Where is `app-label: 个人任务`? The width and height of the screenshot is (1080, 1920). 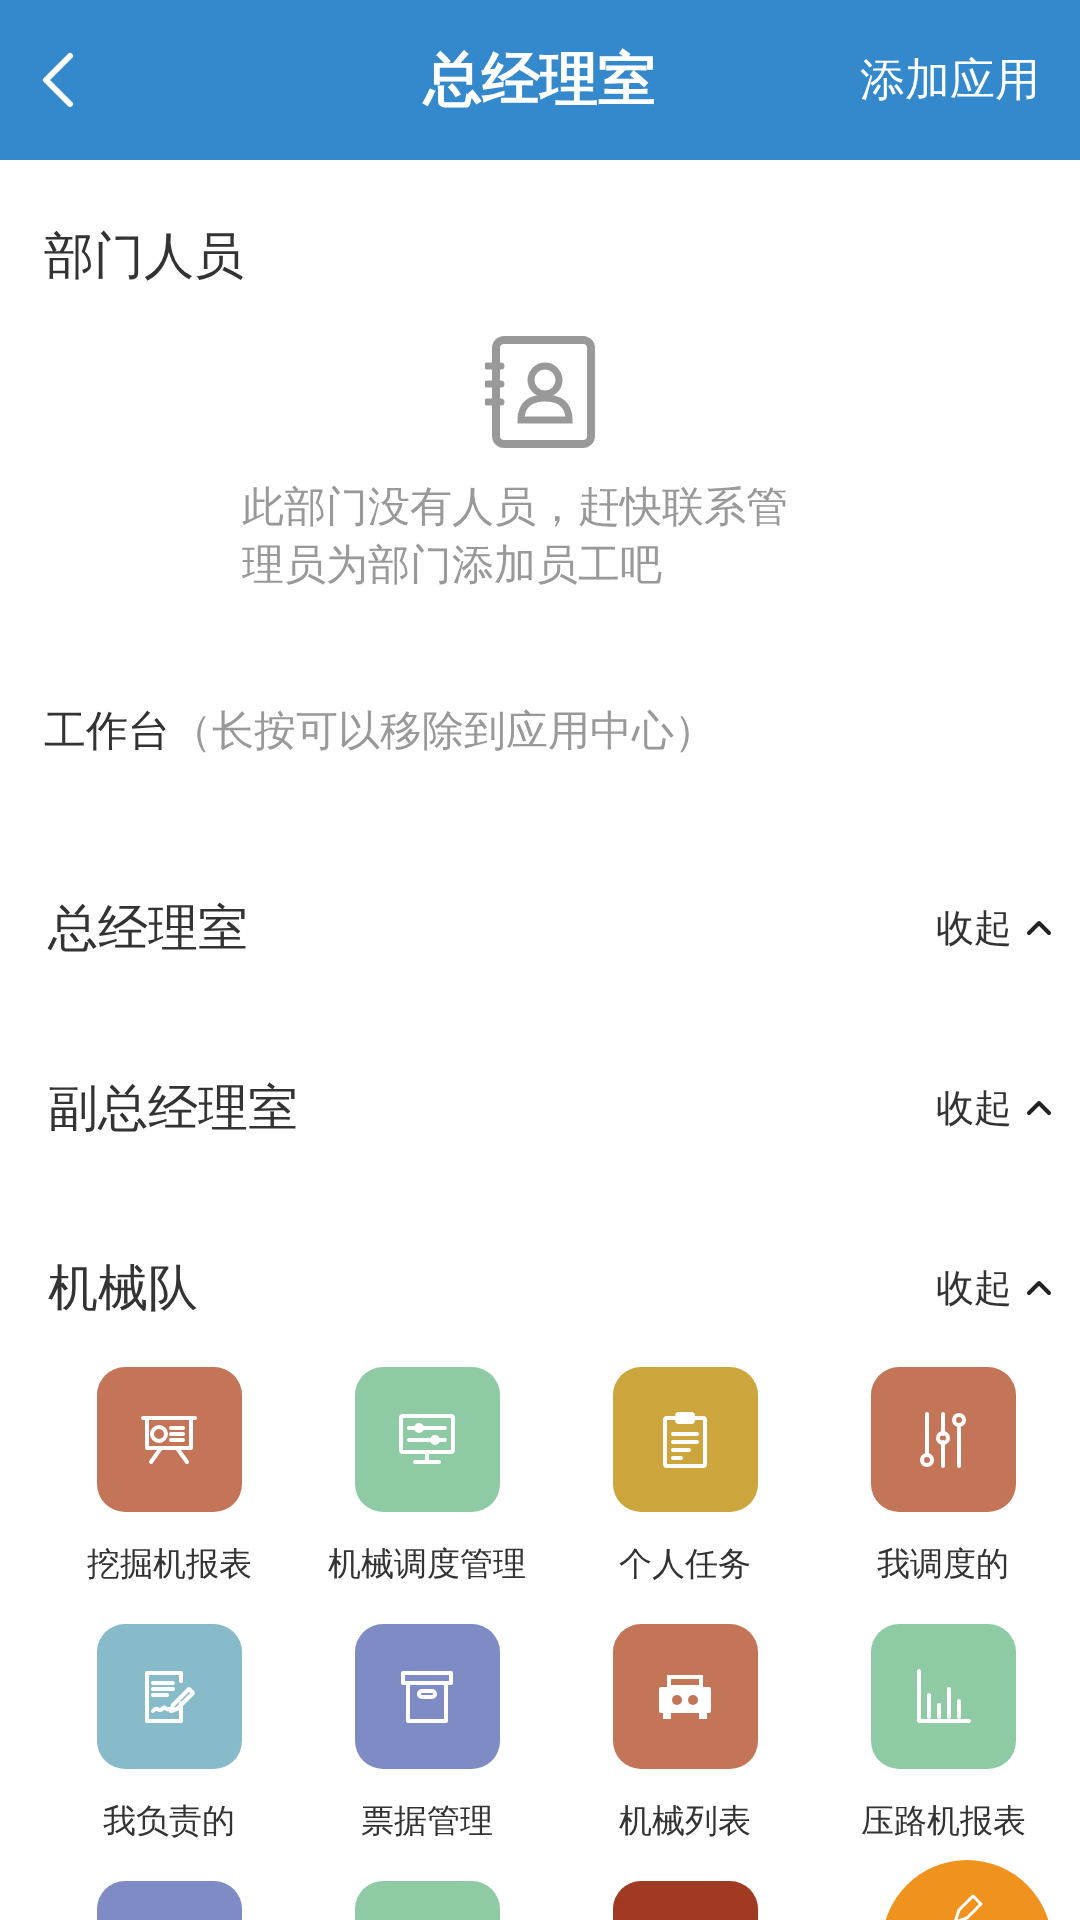 app-label: 个人任务 is located at coordinates (685, 1564).